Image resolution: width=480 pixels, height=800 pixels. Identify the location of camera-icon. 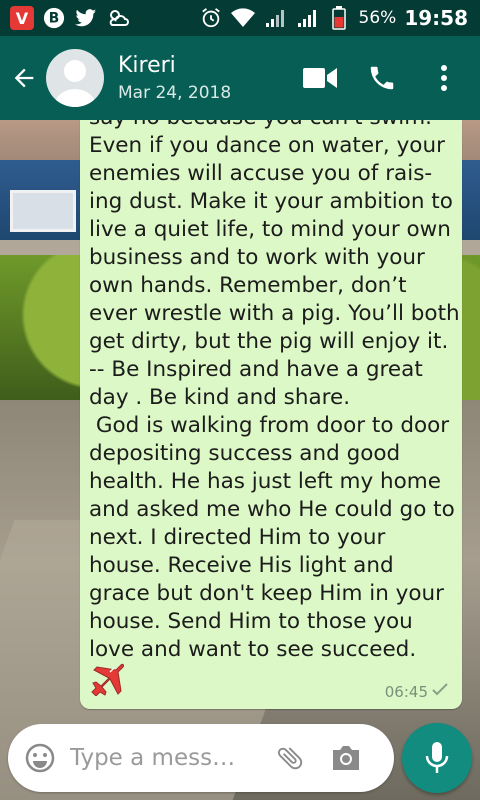
(346, 758).